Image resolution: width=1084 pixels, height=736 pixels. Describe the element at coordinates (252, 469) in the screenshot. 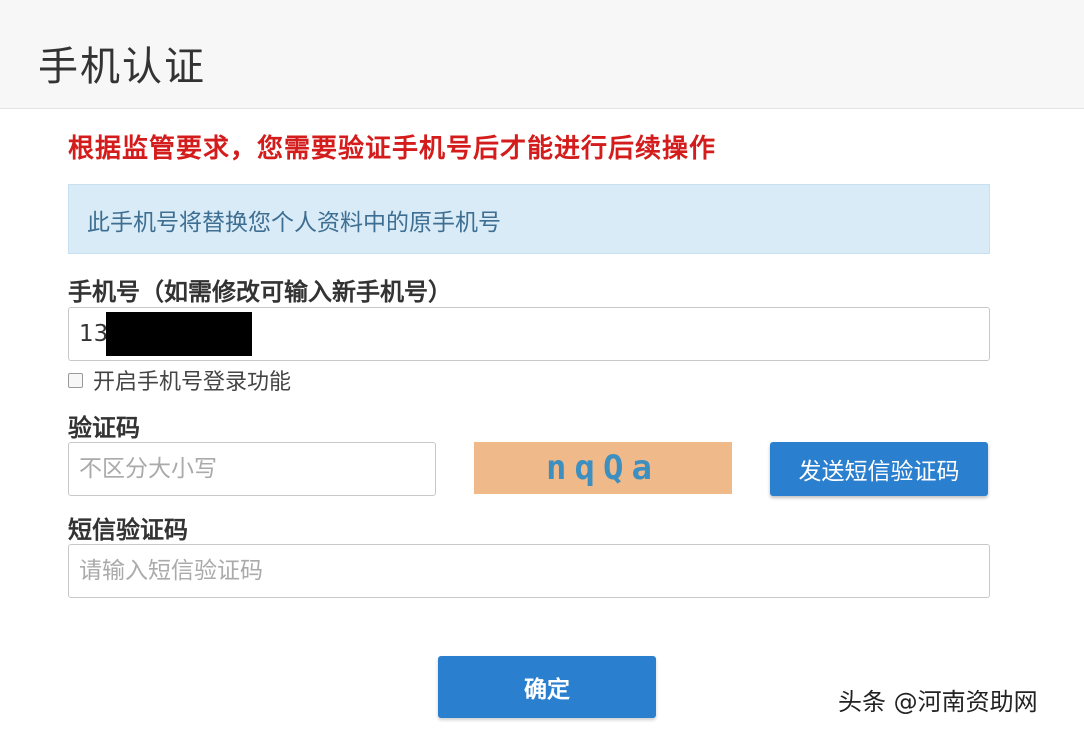

I see `captcha-input` at that location.